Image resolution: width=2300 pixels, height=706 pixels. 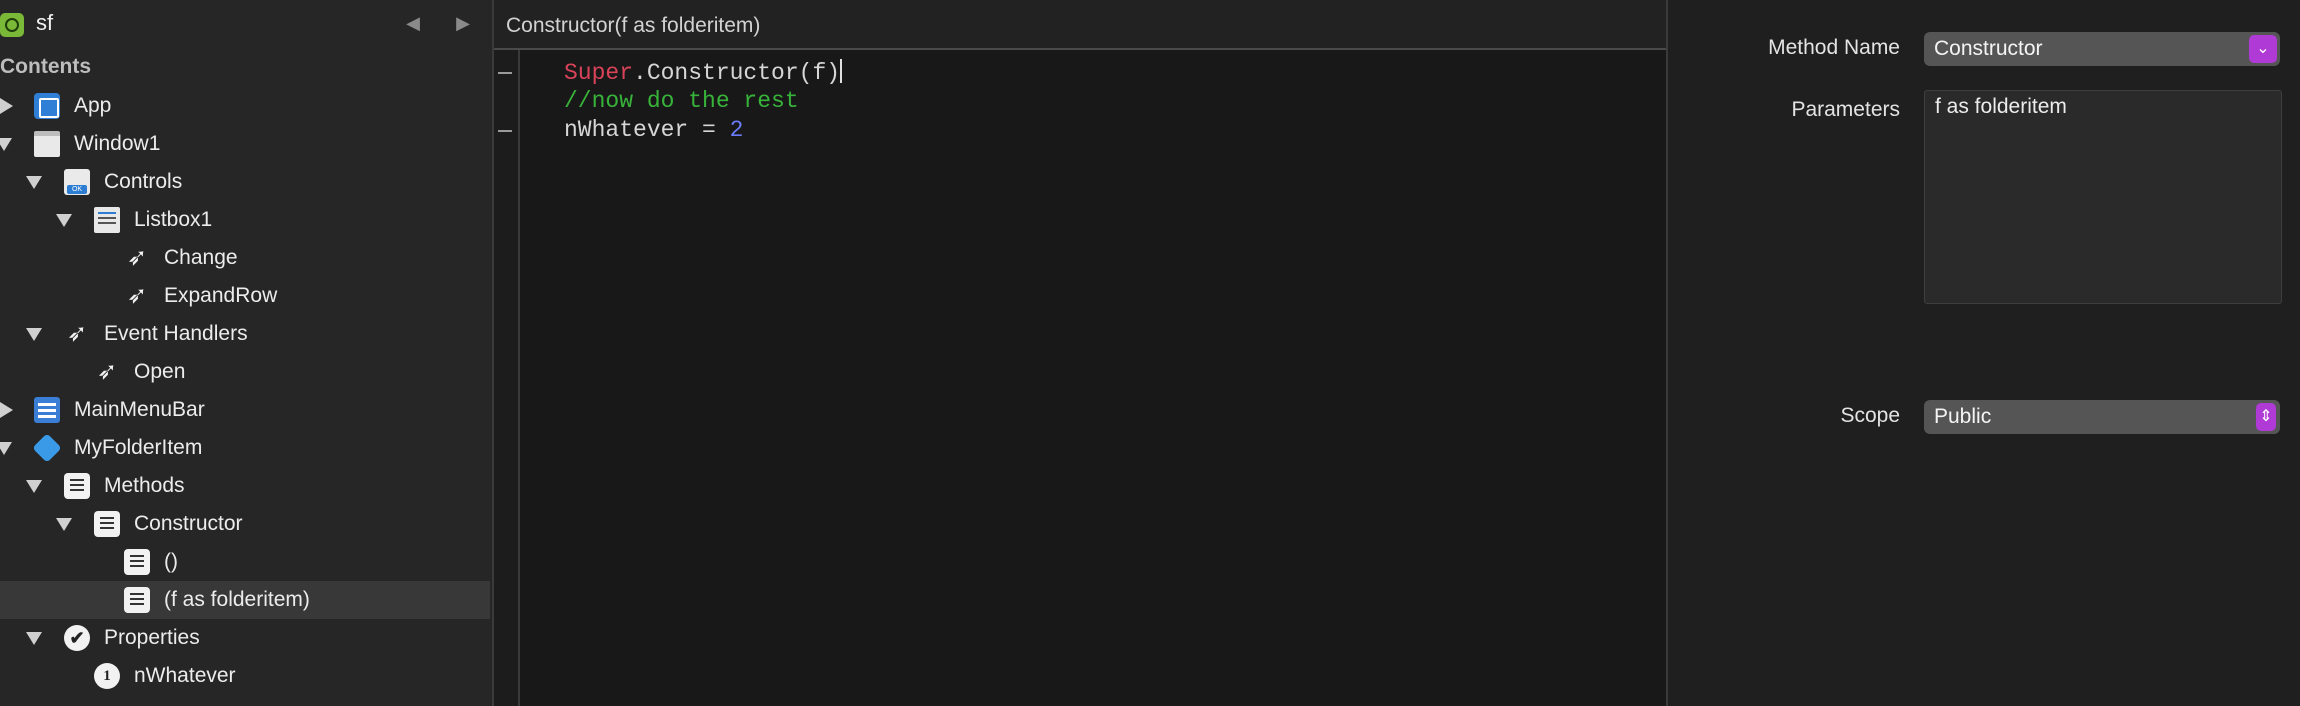 What do you see at coordinates (188, 523) in the screenshot?
I see `nav-item-label: Constructor` at bounding box center [188, 523].